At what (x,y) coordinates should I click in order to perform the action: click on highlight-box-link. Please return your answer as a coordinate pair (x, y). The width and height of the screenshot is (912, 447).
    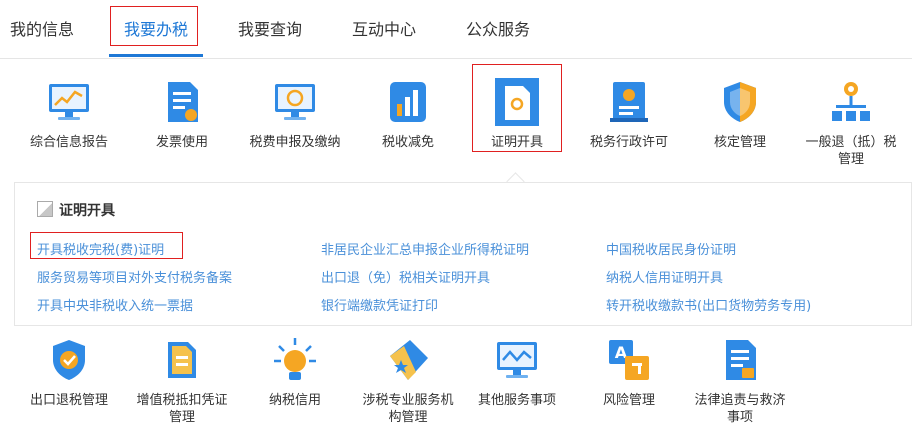
    Looking at the image, I should click on (106, 245).